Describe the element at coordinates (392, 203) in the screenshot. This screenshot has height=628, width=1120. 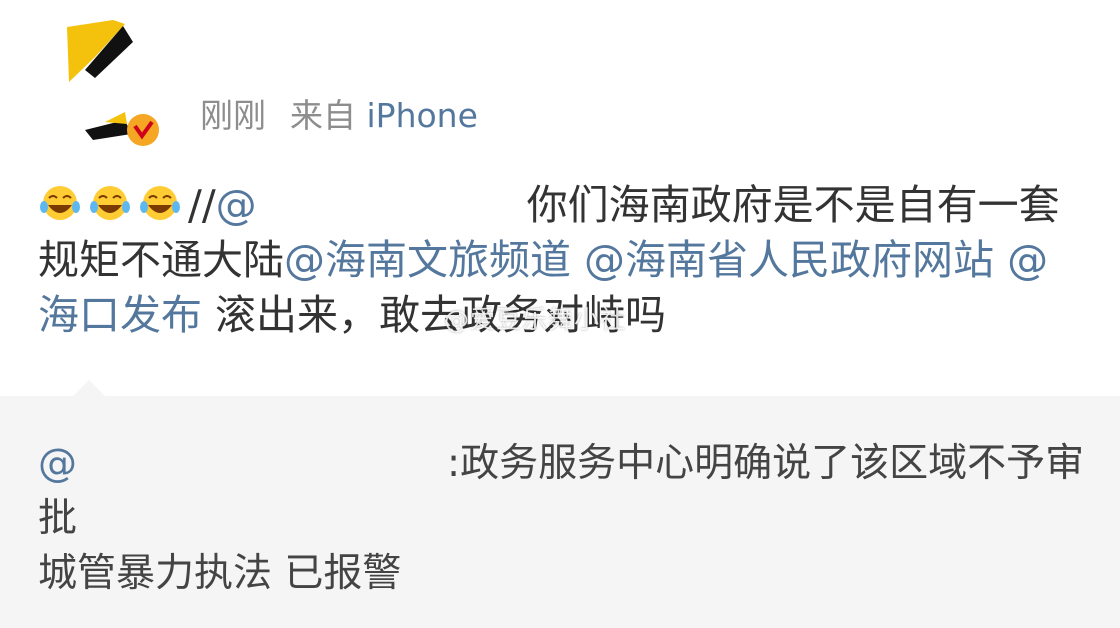
I see `redacted-area` at that location.